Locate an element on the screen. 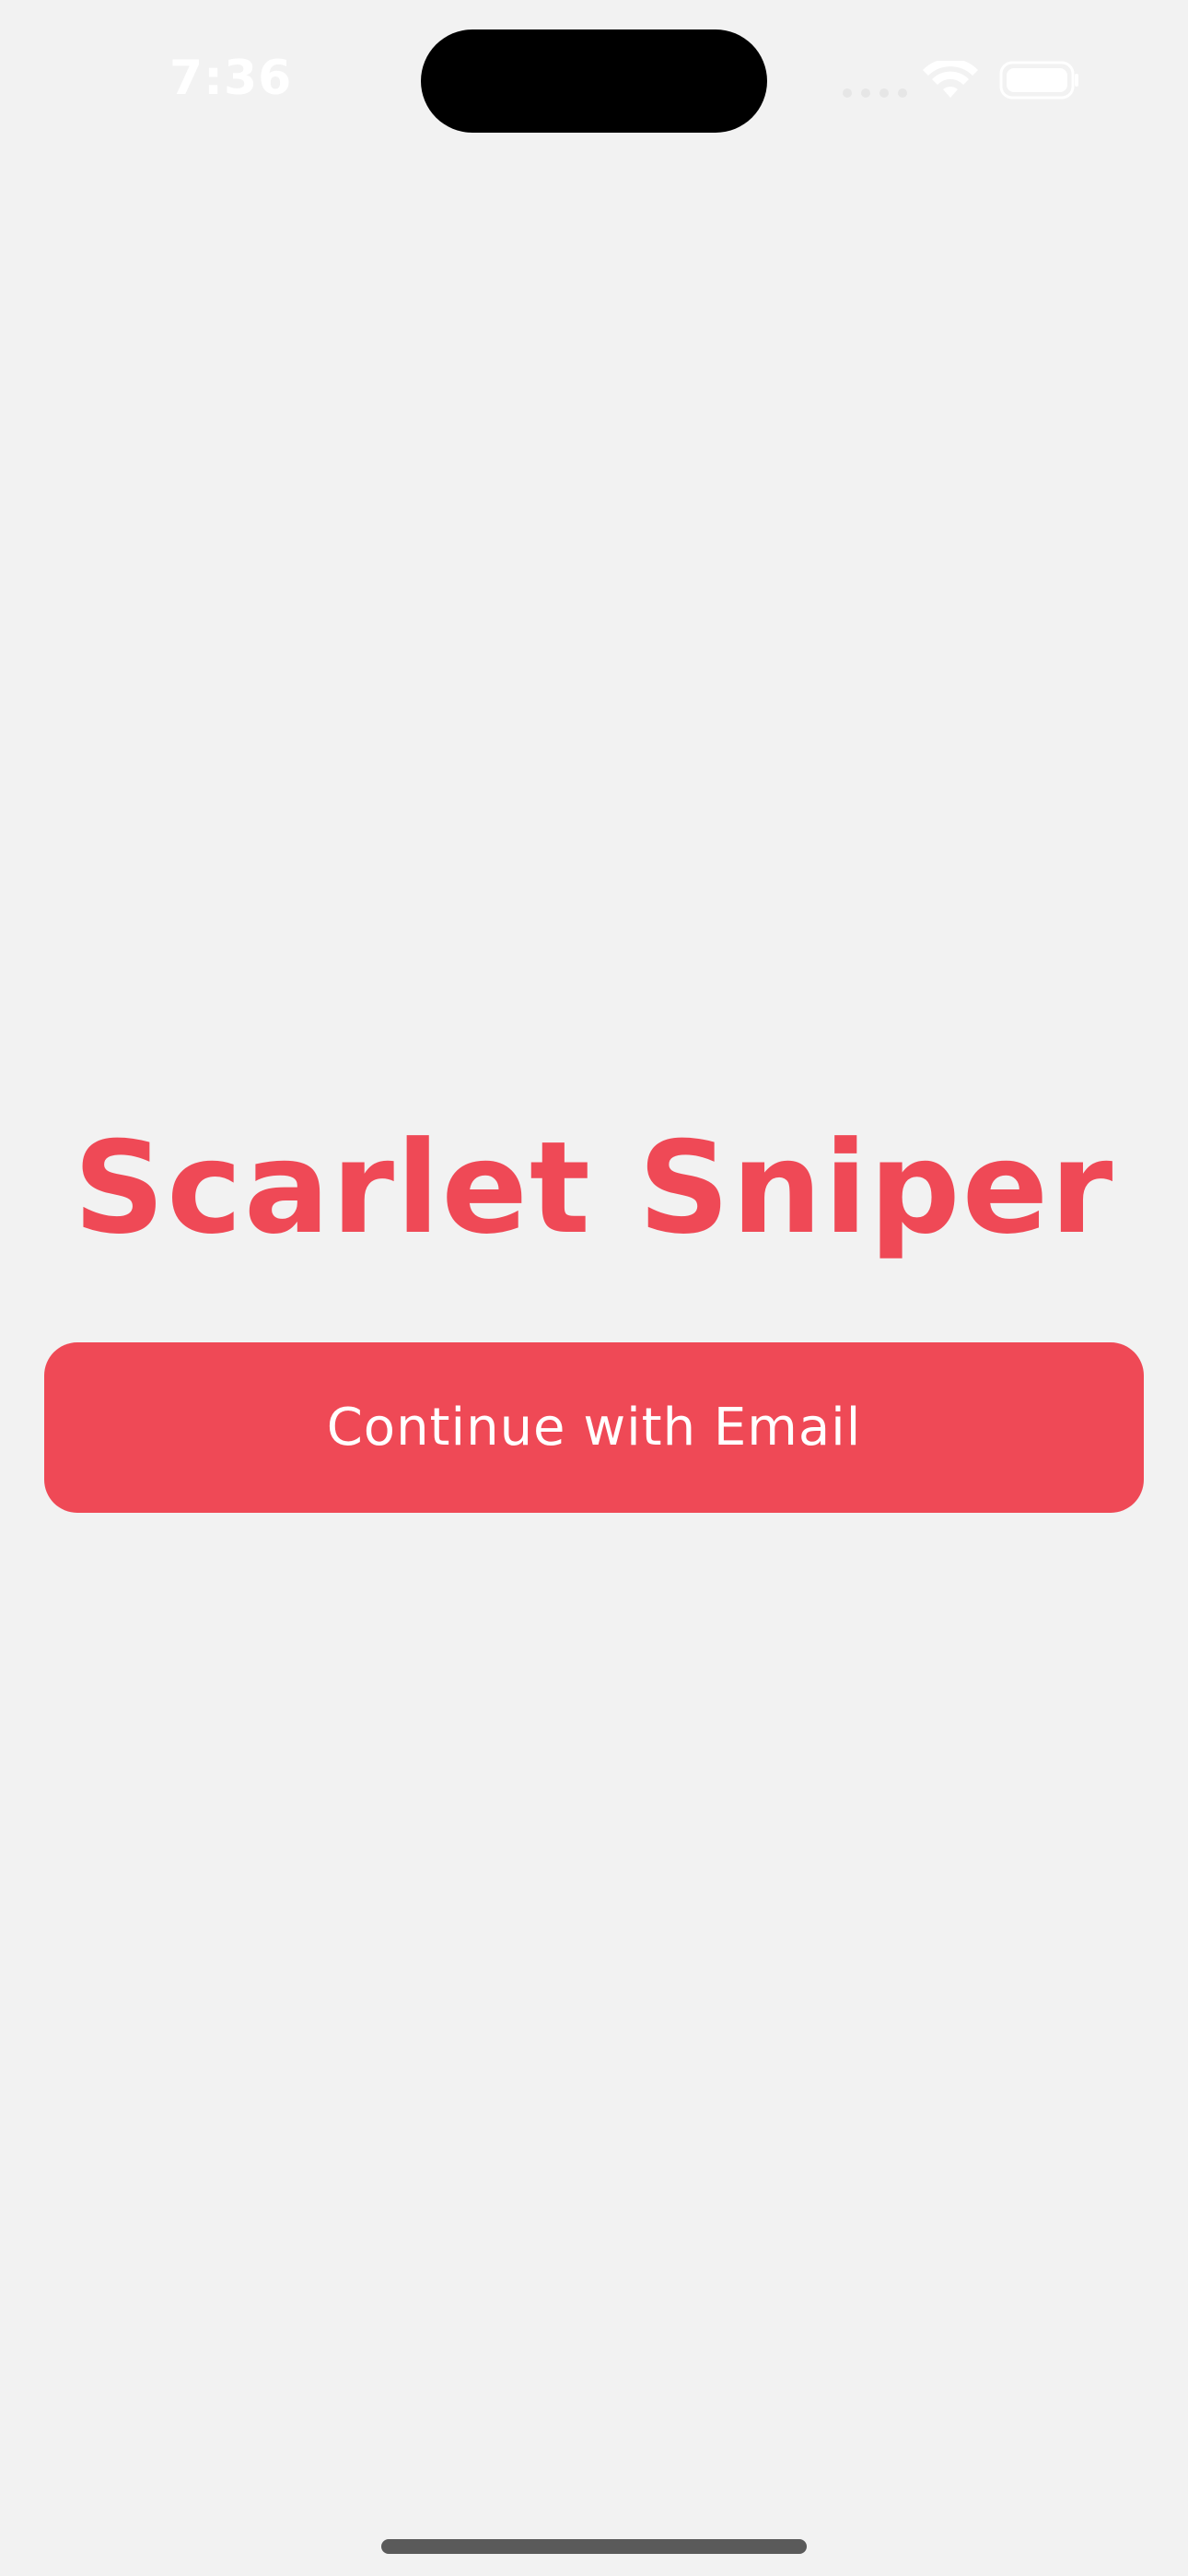 This screenshot has width=1188, height=2576. wifi-icon is located at coordinates (951, 79).